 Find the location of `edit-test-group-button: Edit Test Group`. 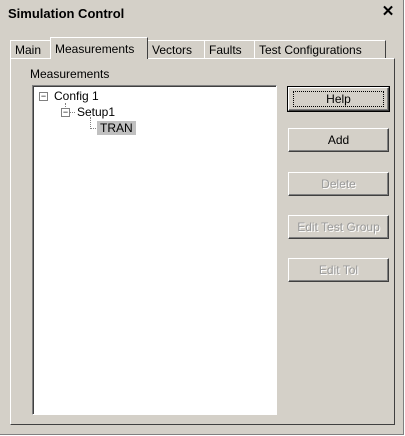

edit-test-group-button: Edit Test Group is located at coordinates (338, 227).